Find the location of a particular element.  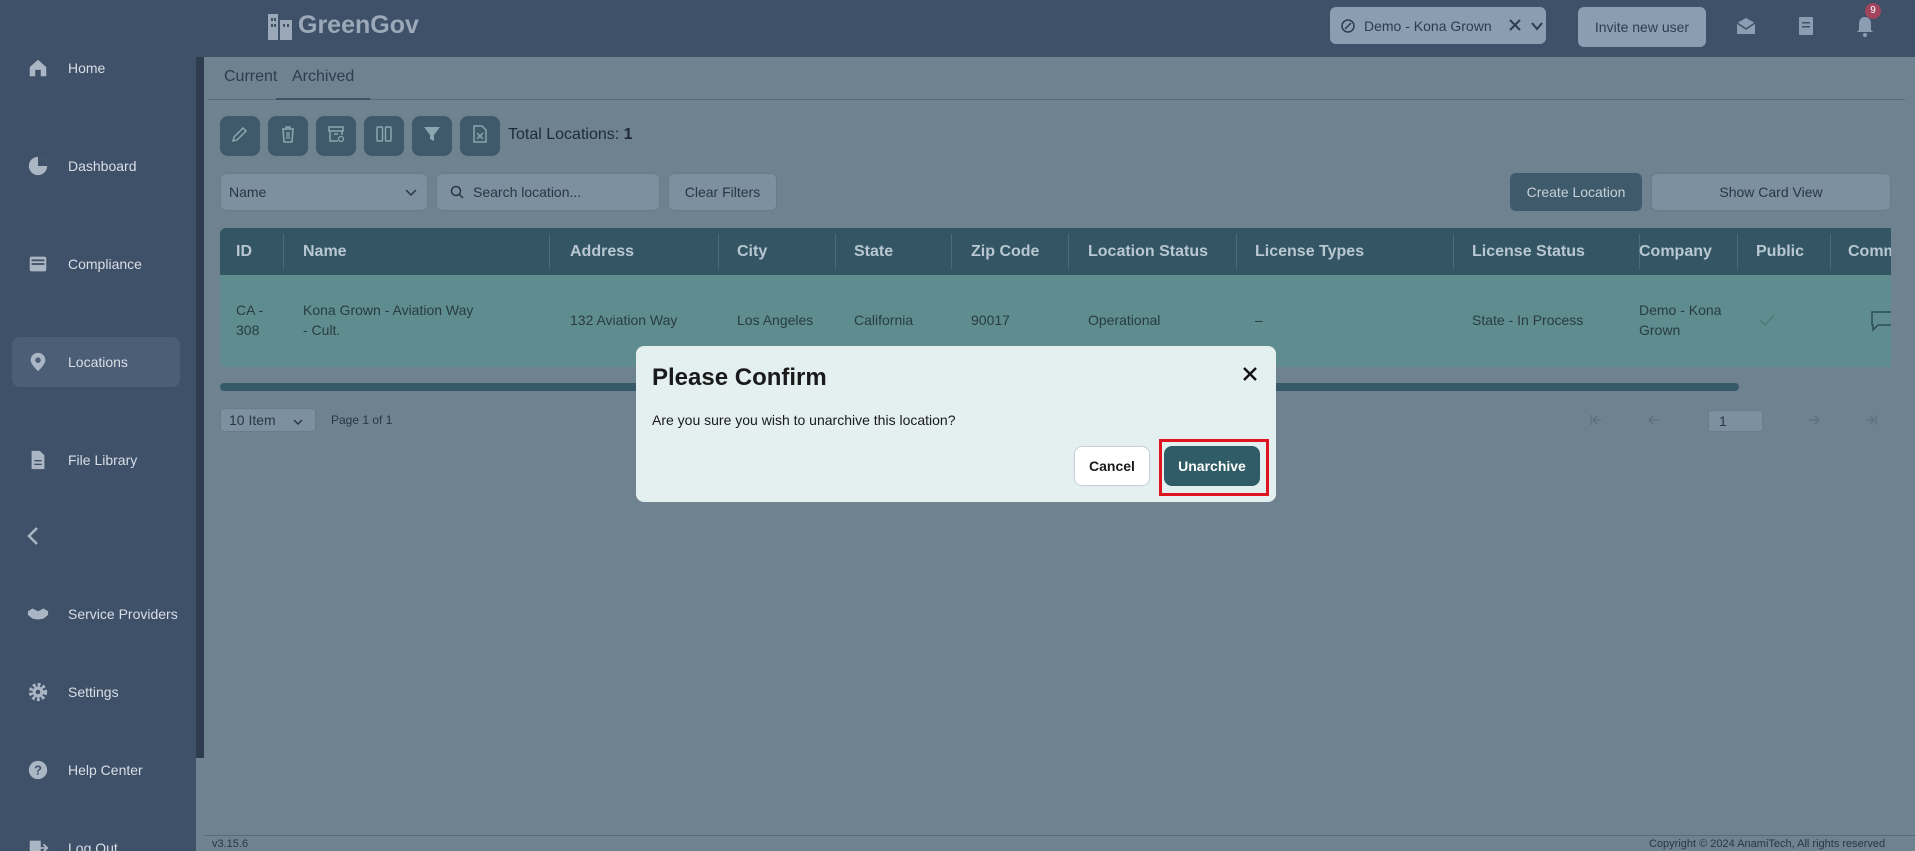

tab-current: Current is located at coordinates (250, 77).